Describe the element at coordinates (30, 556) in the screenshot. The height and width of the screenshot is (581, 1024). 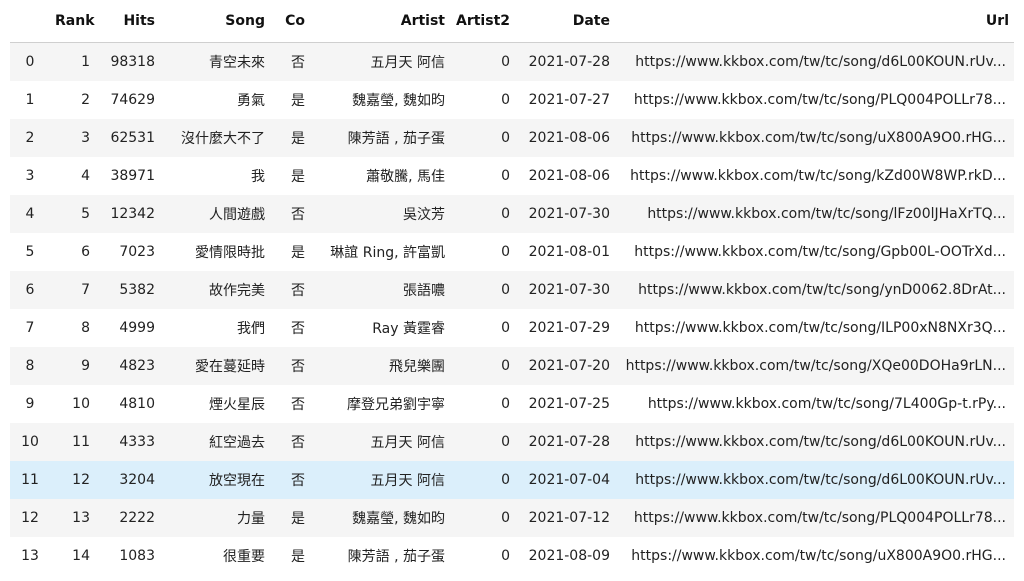
I see `row-index: 13` at that location.